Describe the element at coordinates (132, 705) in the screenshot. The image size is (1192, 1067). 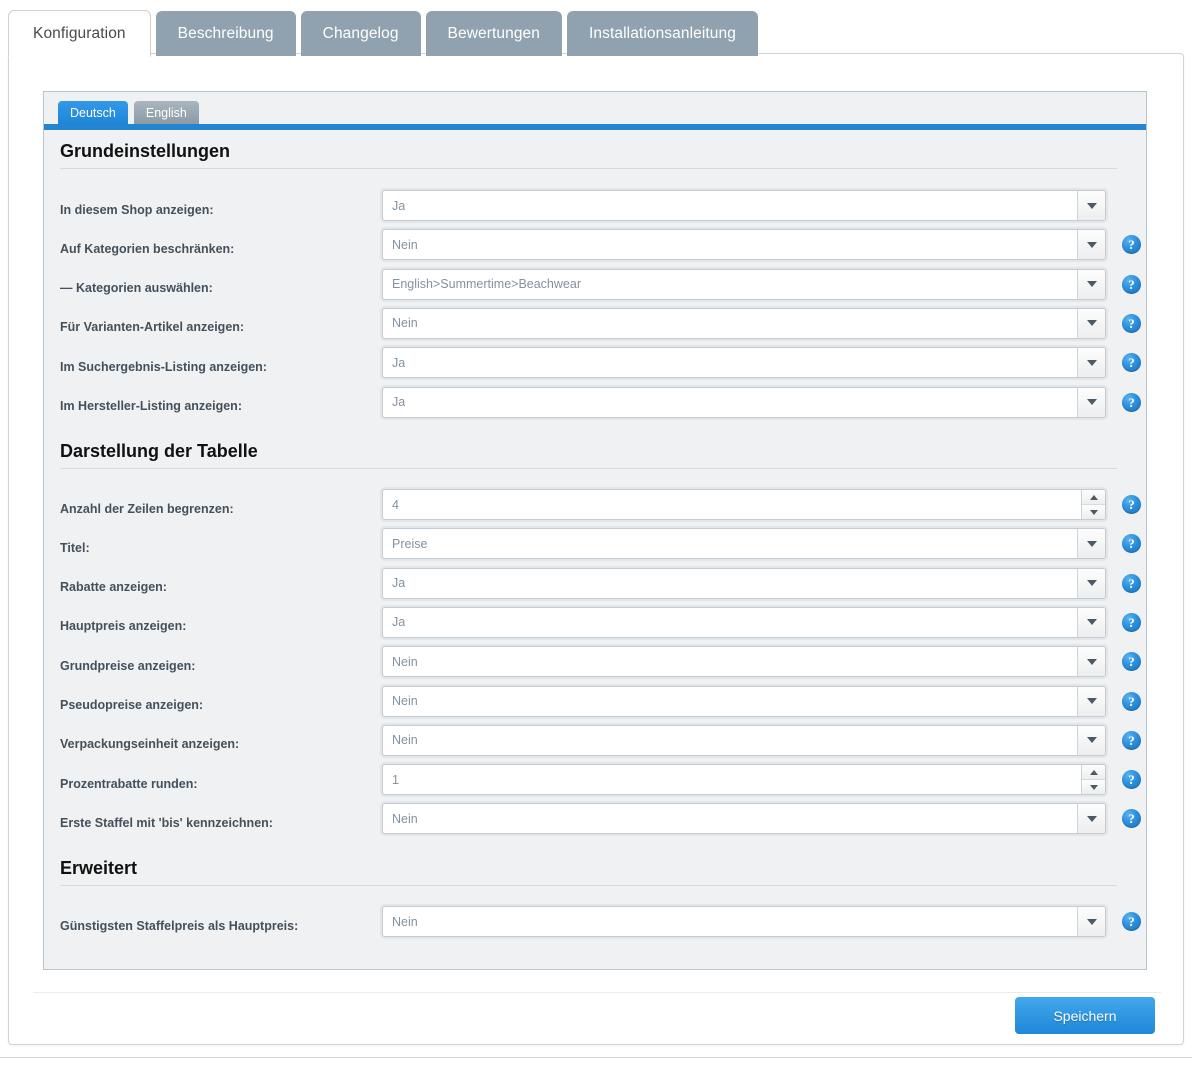
I see `field-label: Pseudopreise anzeigen:` at that location.